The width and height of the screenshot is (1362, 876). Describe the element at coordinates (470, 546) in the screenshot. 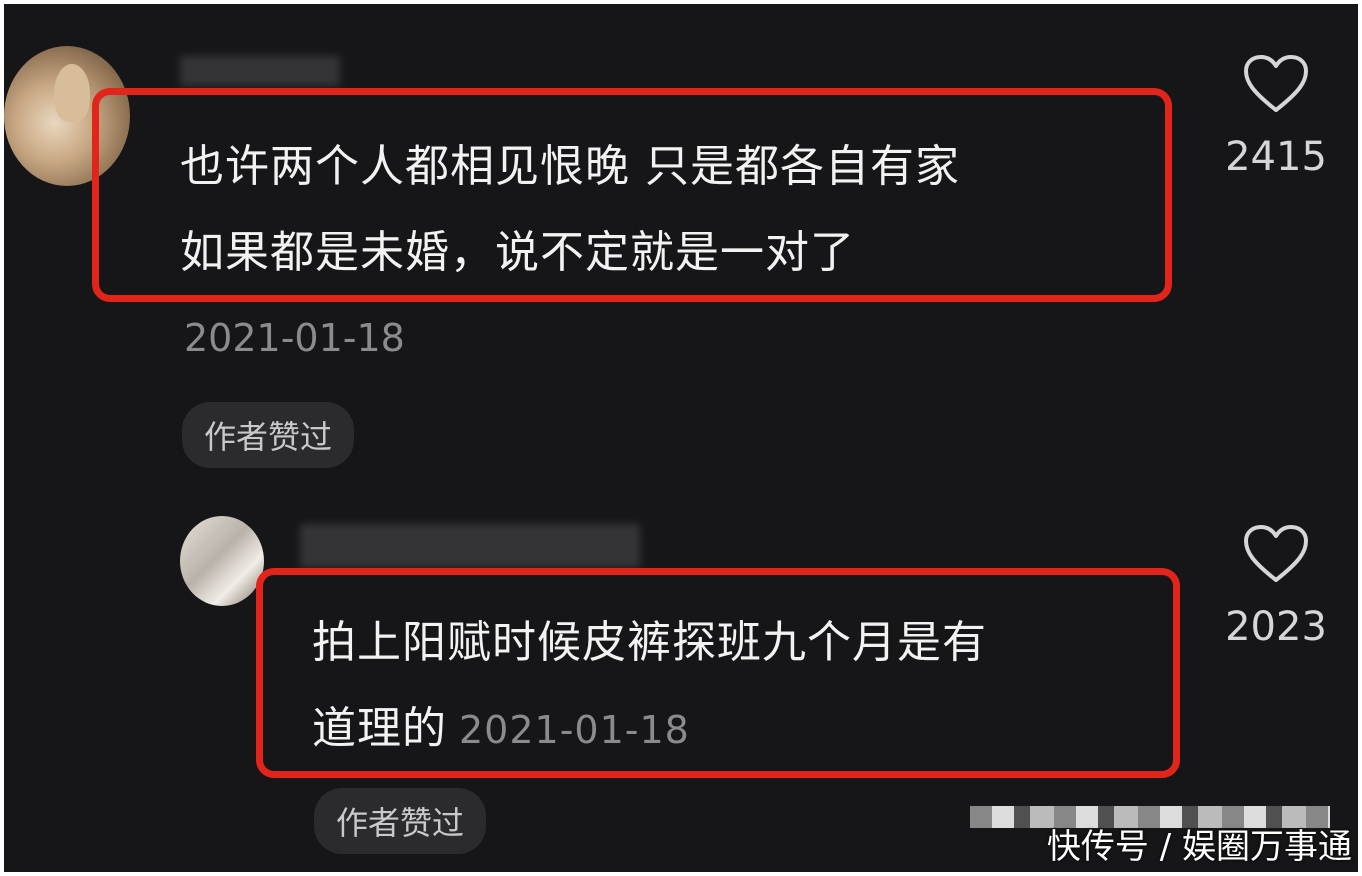

I see `reply-username-blurred` at that location.